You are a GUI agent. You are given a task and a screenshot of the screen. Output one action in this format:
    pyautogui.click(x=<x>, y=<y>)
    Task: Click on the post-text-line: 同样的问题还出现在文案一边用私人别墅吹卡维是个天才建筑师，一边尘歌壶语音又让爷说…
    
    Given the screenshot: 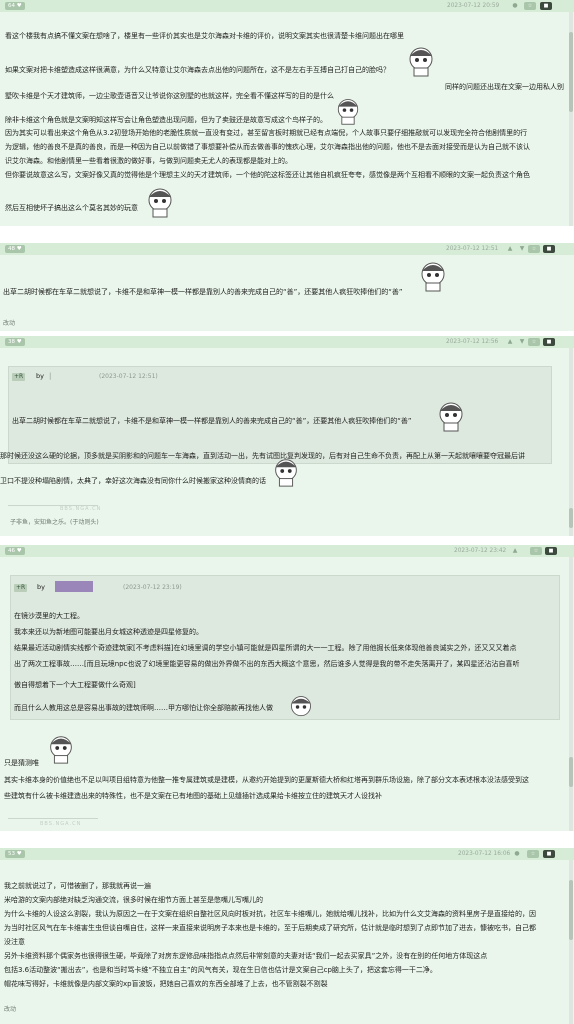 What is the action you would take?
    pyautogui.click(x=284, y=91)
    